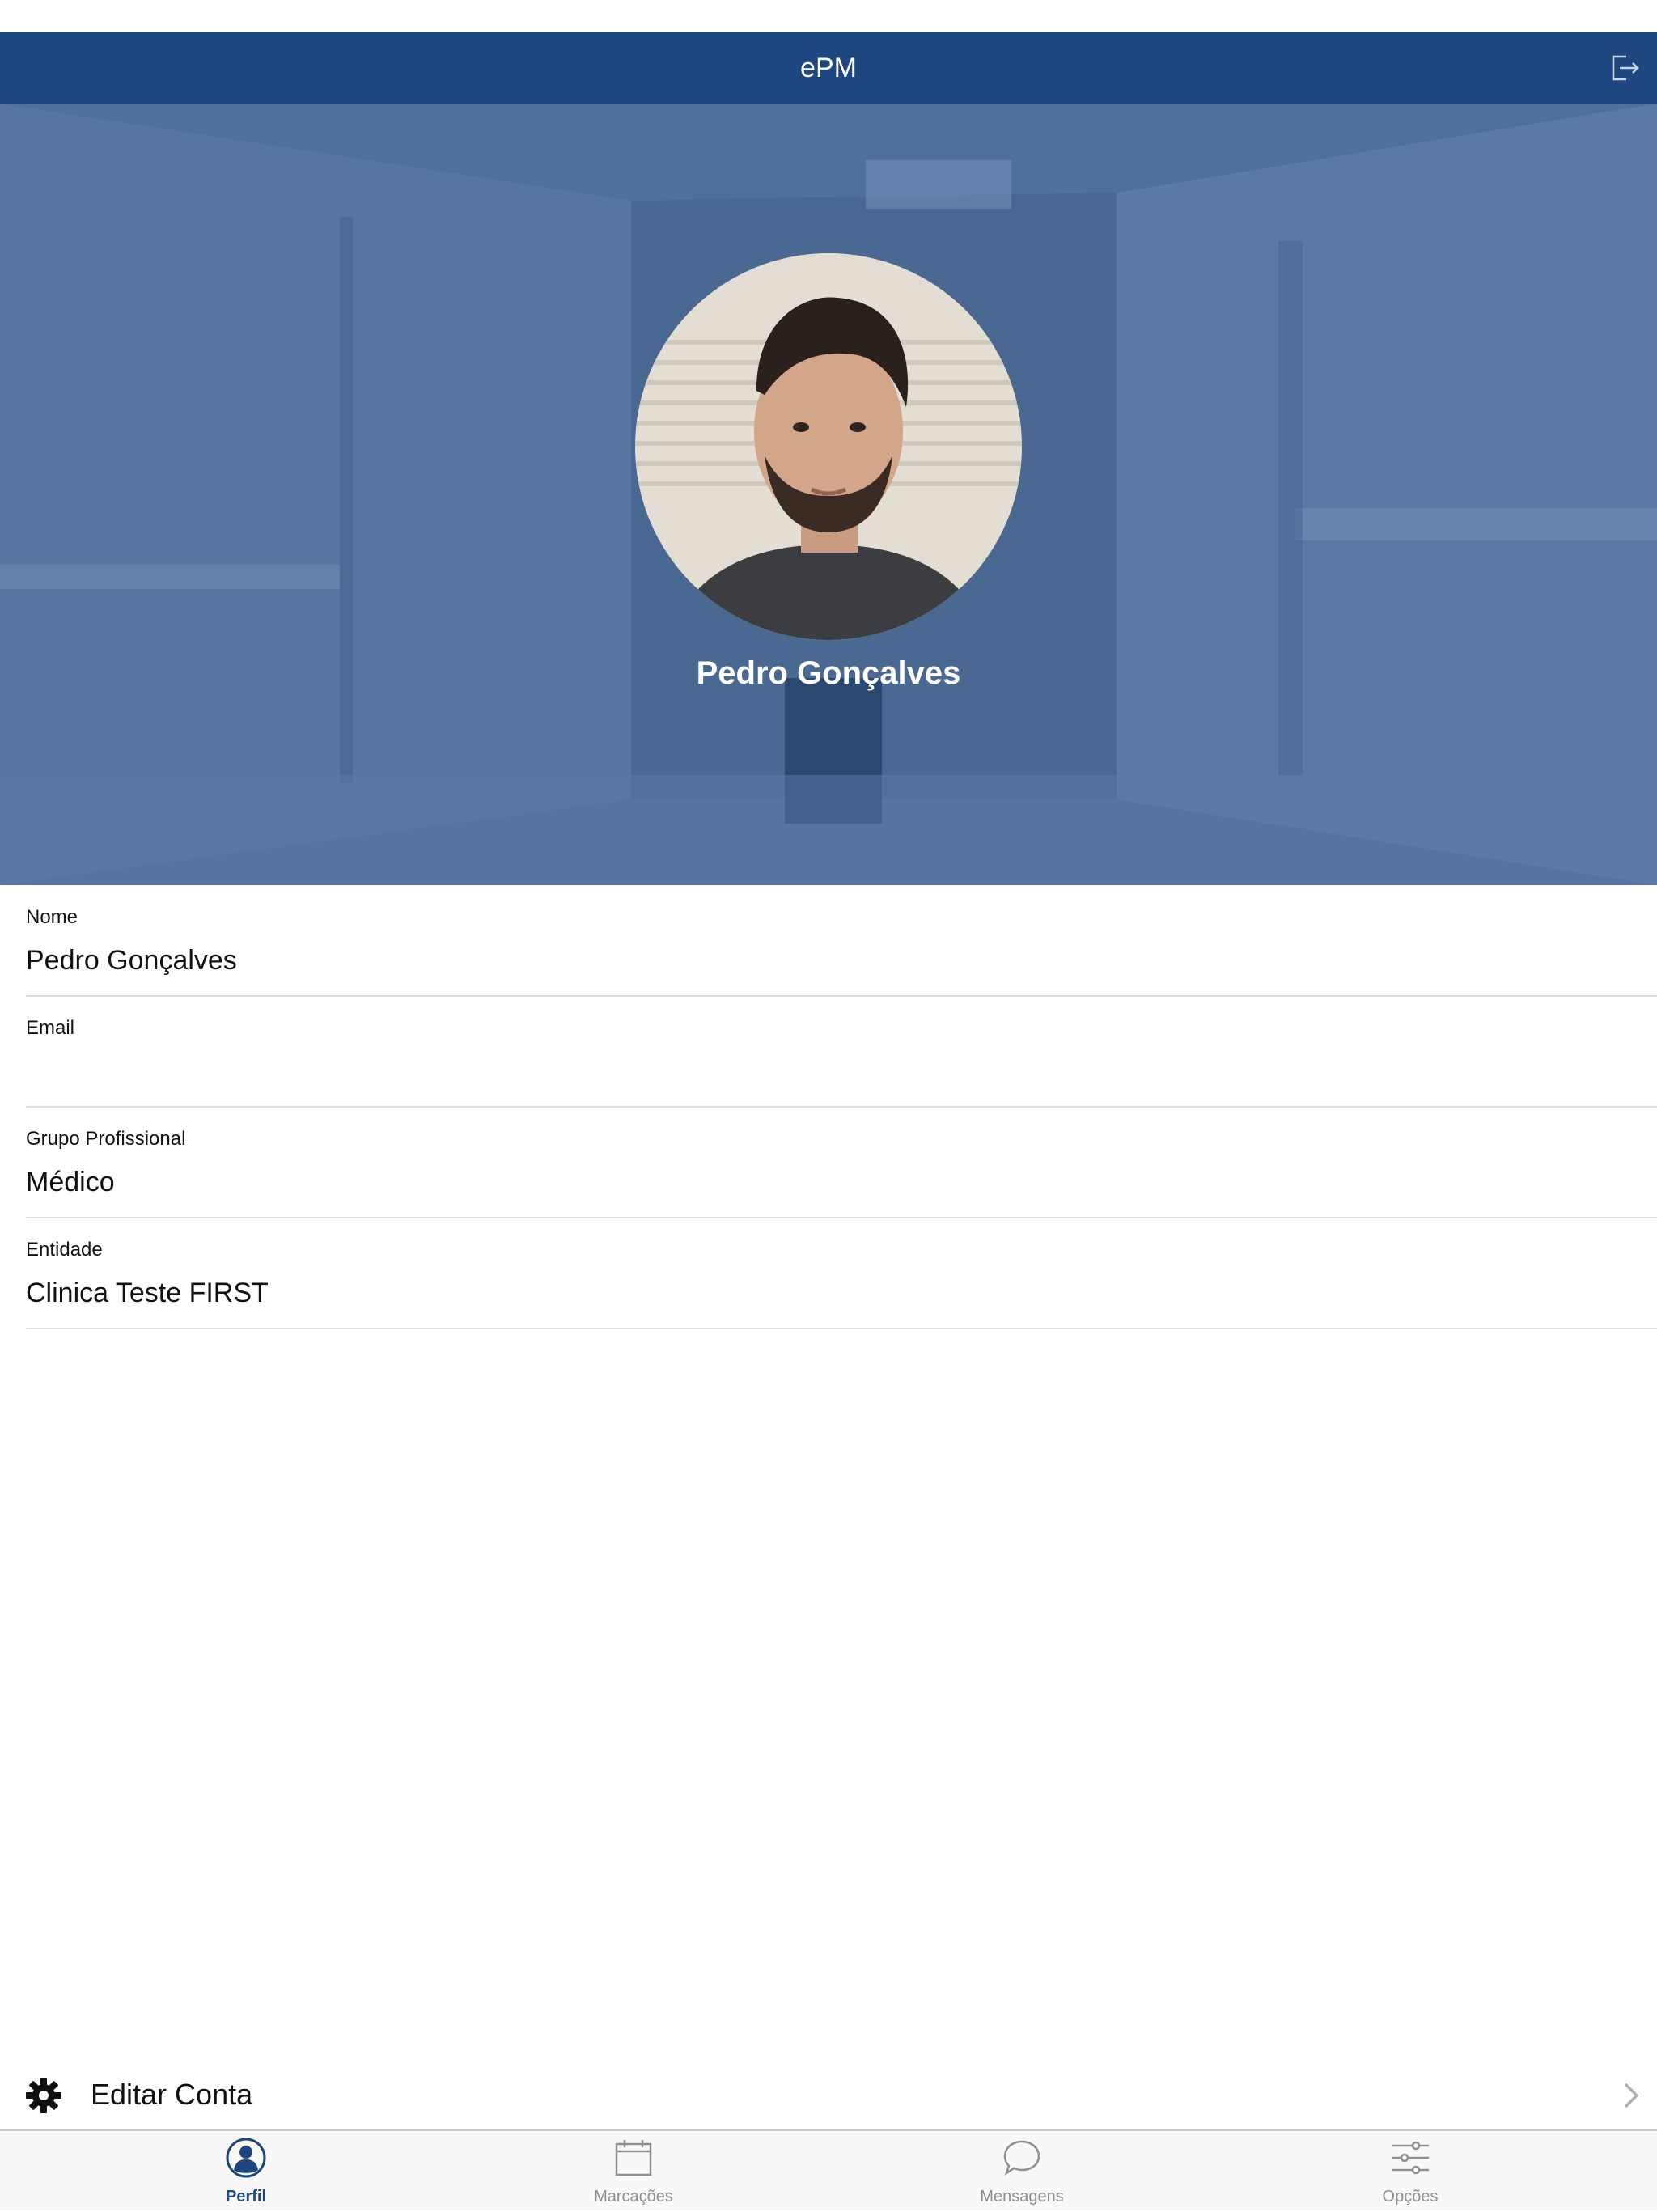 The image size is (1657, 2212). What do you see at coordinates (172, 2094) in the screenshot?
I see `edit-account-label: Editar Conta` at bounding box center [172, 2094].